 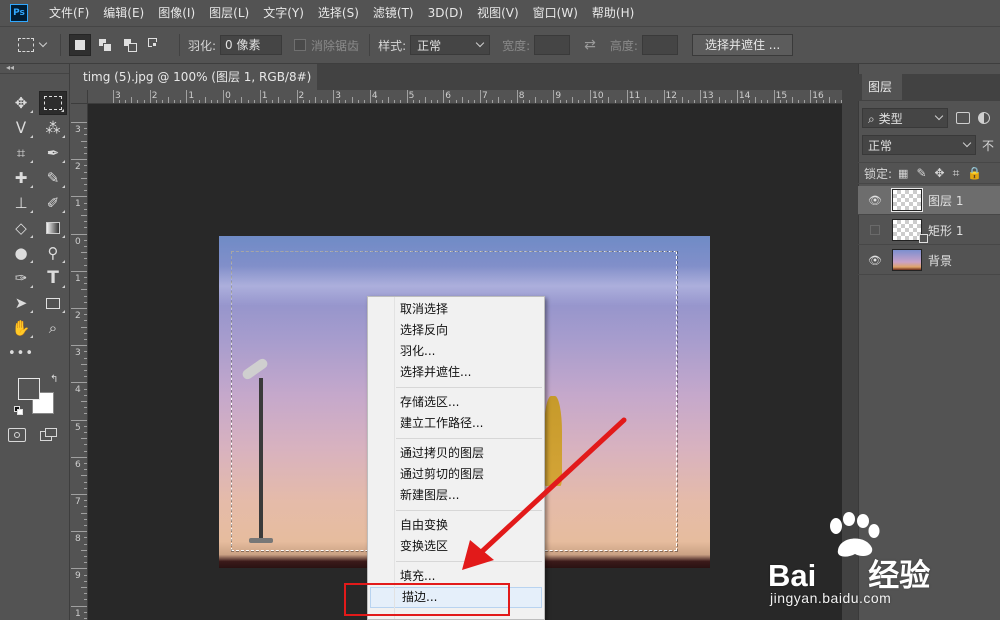 I want to click on rect-marquee-tool-icon, so click(x=53, y=103).